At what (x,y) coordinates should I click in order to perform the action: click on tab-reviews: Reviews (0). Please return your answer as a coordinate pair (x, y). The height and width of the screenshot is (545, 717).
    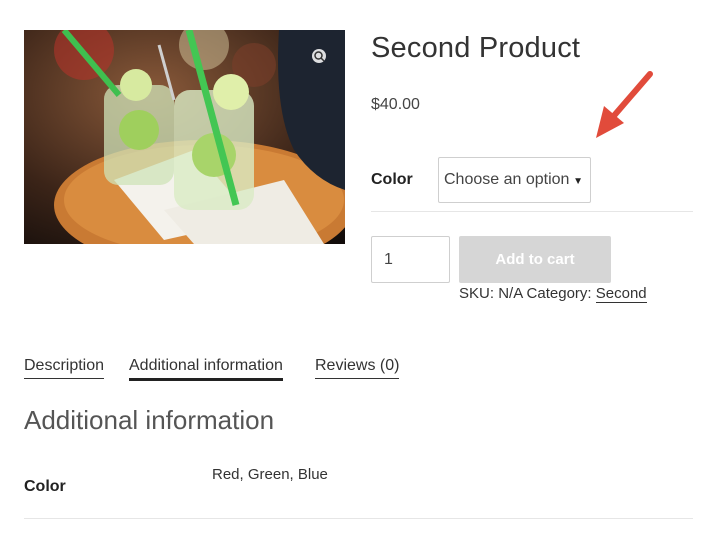
    Looking at the image, I should click on (357, 368).